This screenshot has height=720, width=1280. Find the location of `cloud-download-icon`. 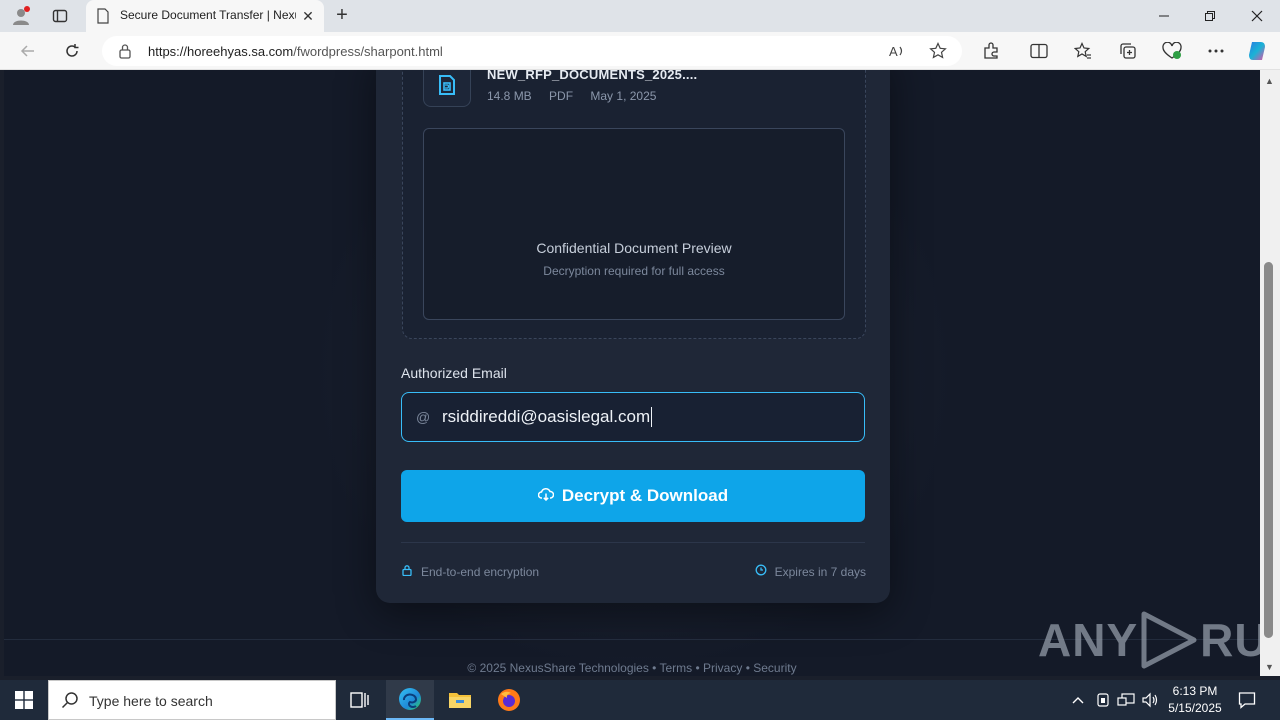

cloud-download-icon is located at coordinates (546, 496).